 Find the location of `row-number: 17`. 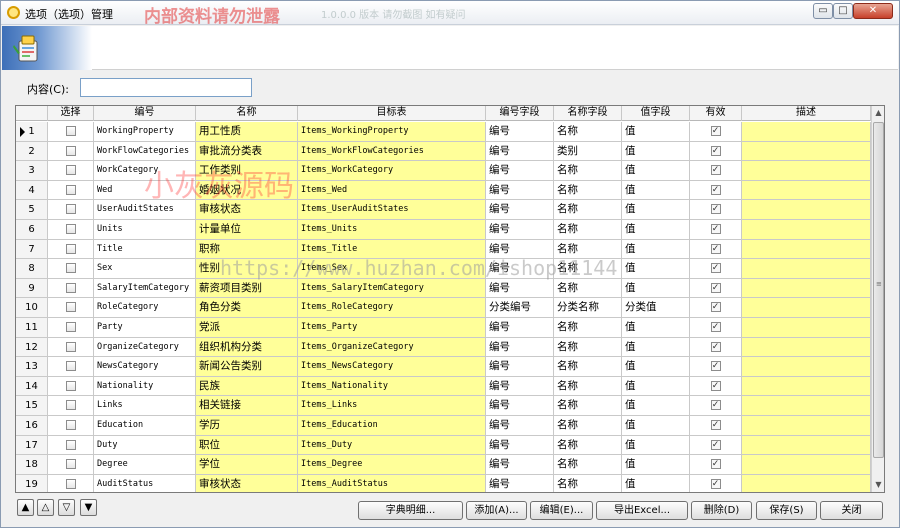

row-number: 17 is located at coordinates (32, 445).